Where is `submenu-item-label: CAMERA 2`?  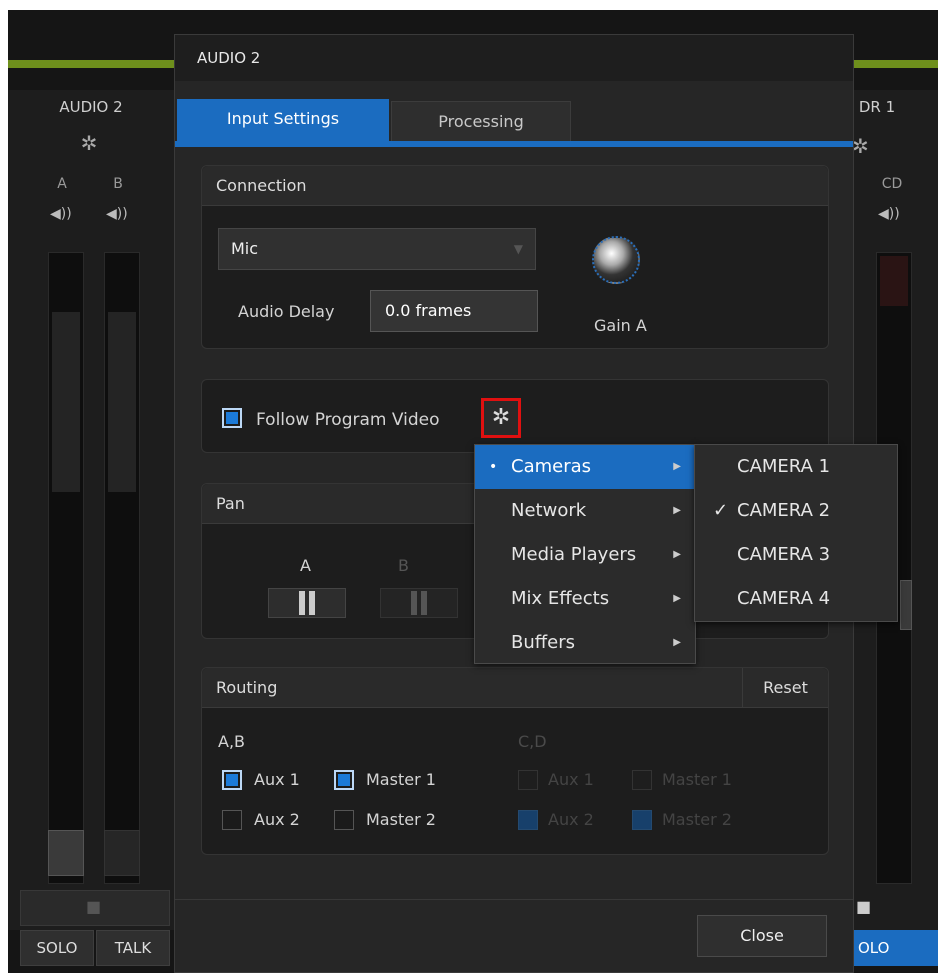
submenu-item-label: CAMERA 2 is located at coordinates (784, 510).